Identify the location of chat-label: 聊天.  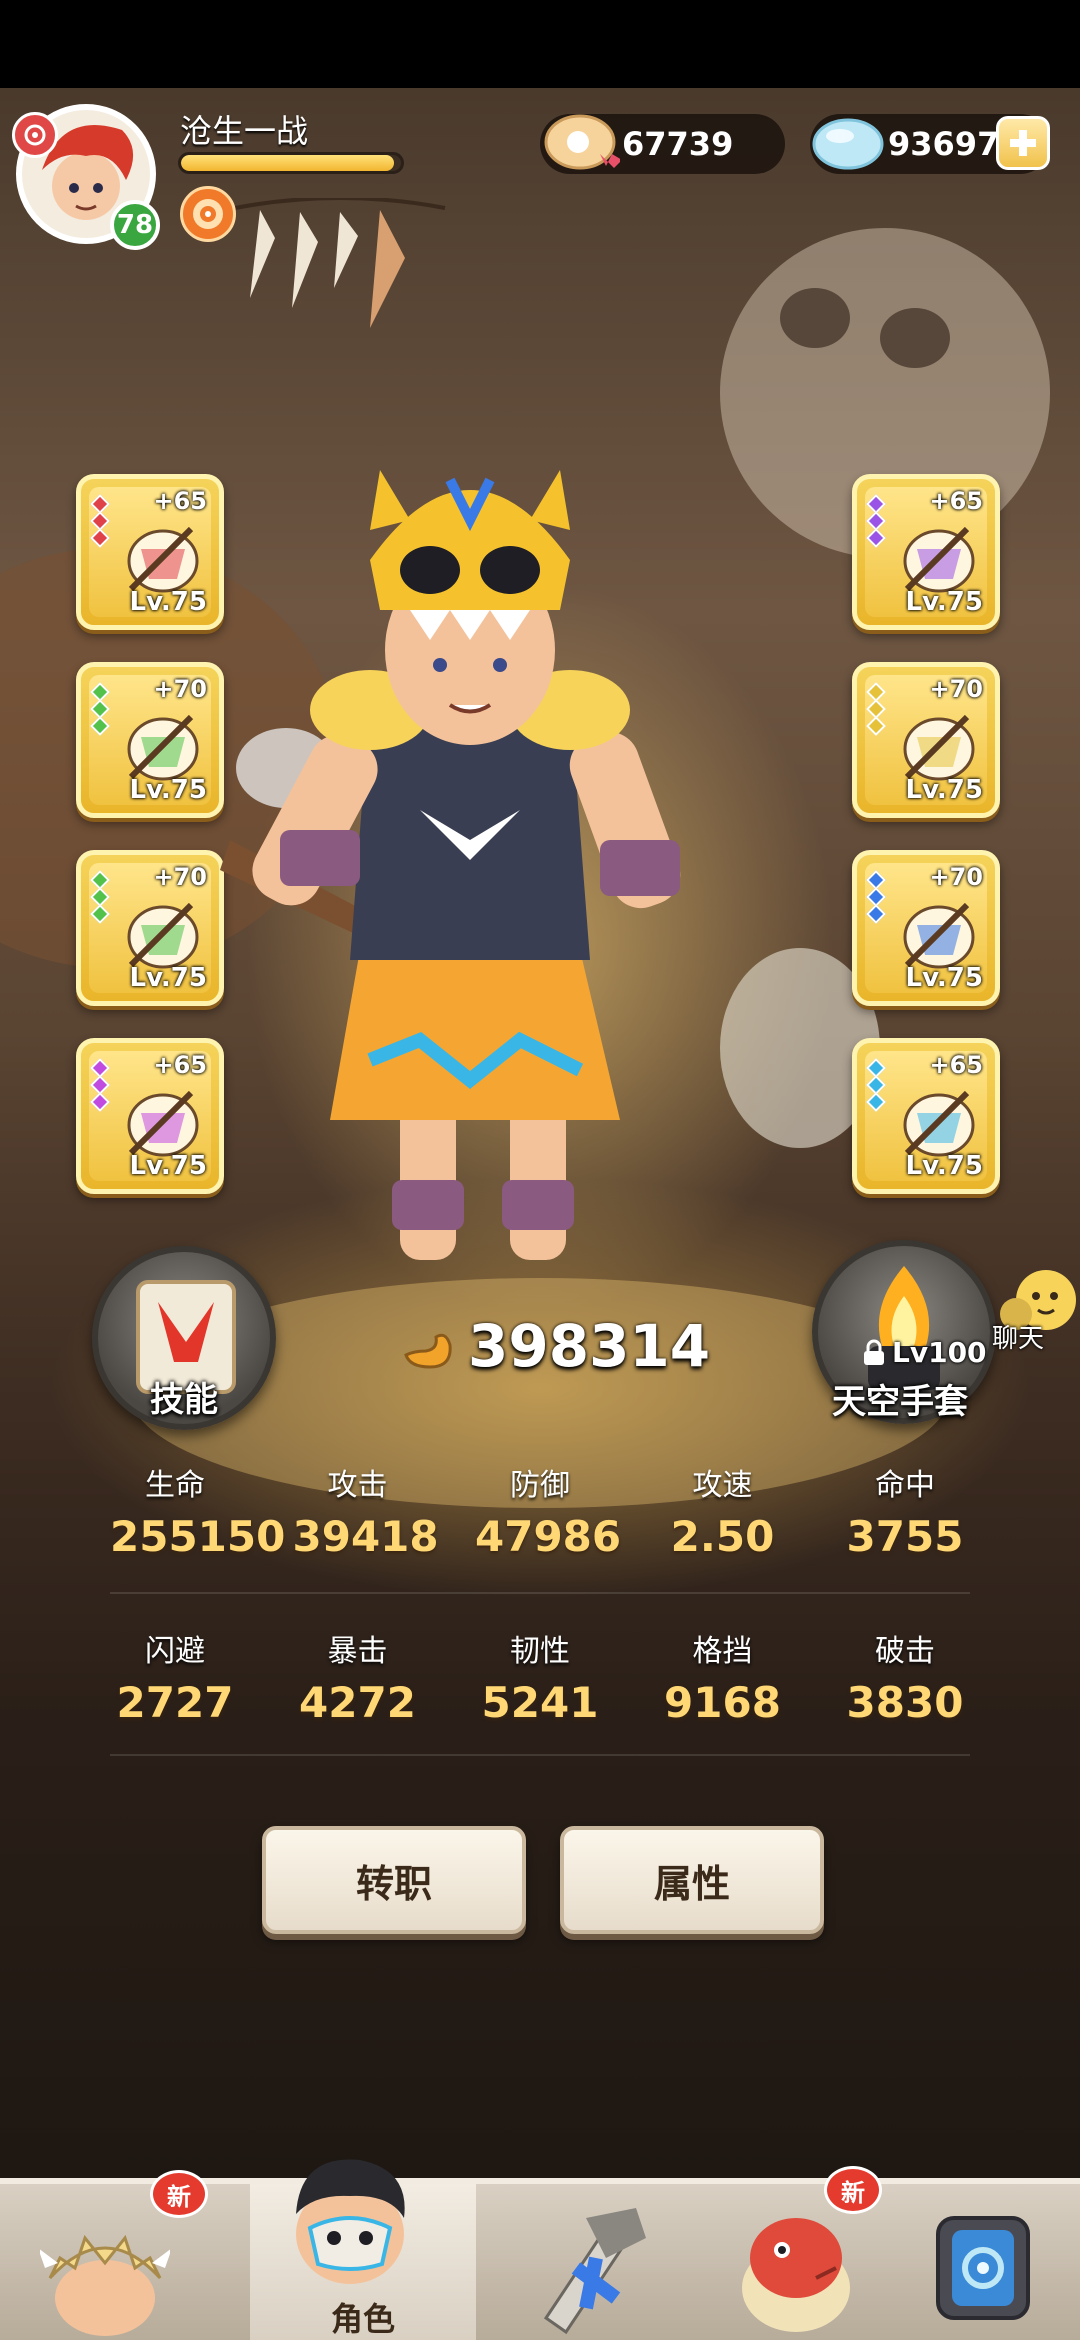
(1018, 1339).